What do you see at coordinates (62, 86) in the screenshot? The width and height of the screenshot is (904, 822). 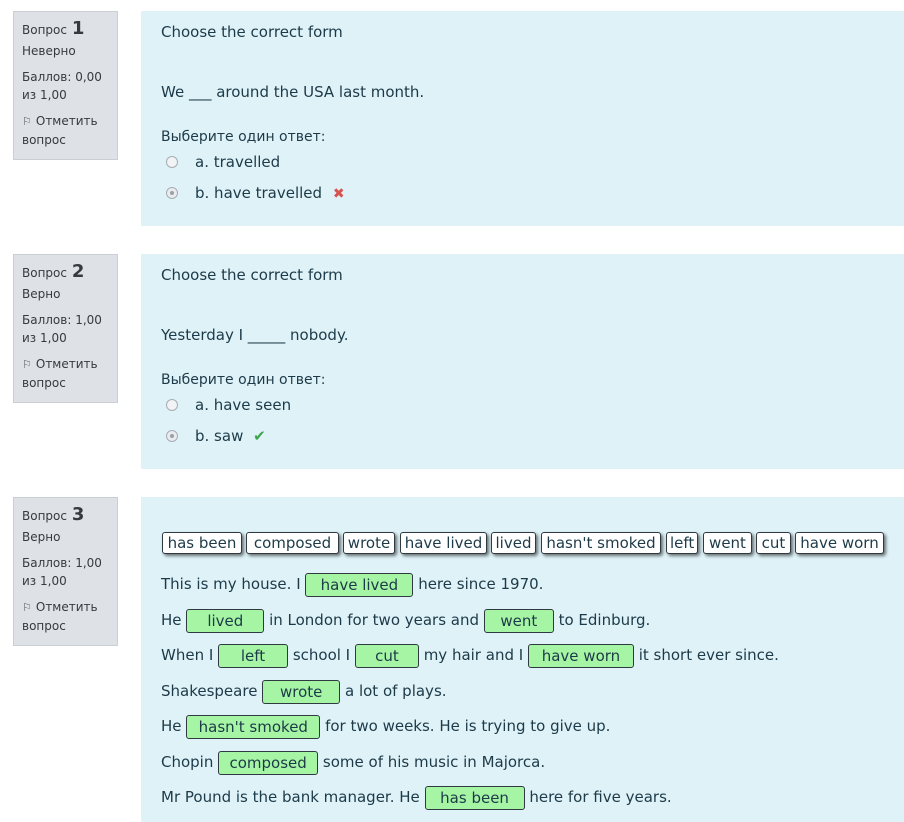 I see `question-grade: Баллов: 0,00 из 1,00` at bounding box center [62, 86].